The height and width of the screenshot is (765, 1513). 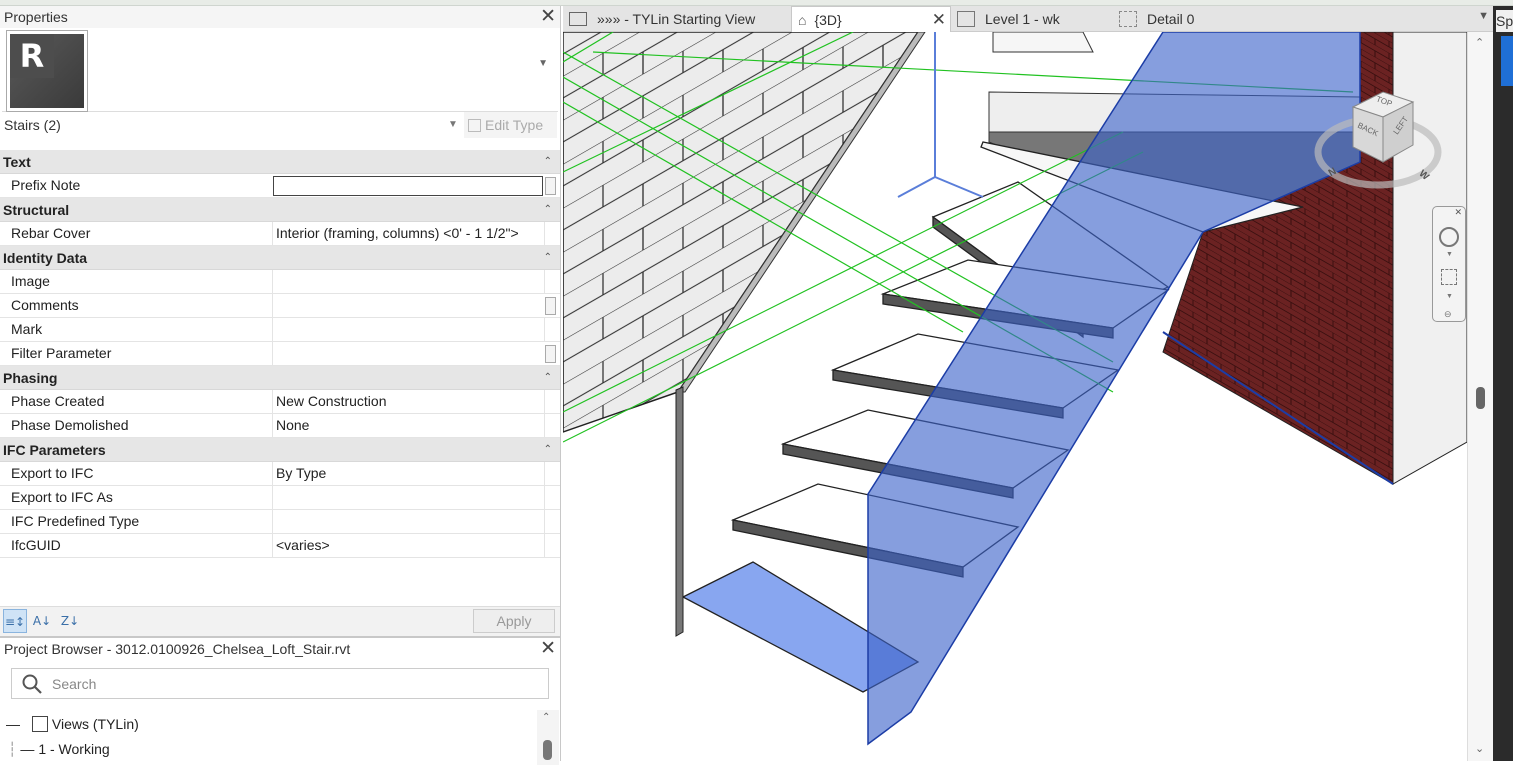 What do you see at coordinates (70, 621) in the screenshot?
I see `sort-descending-icon: Z↓` at bounding box center [70, 621].